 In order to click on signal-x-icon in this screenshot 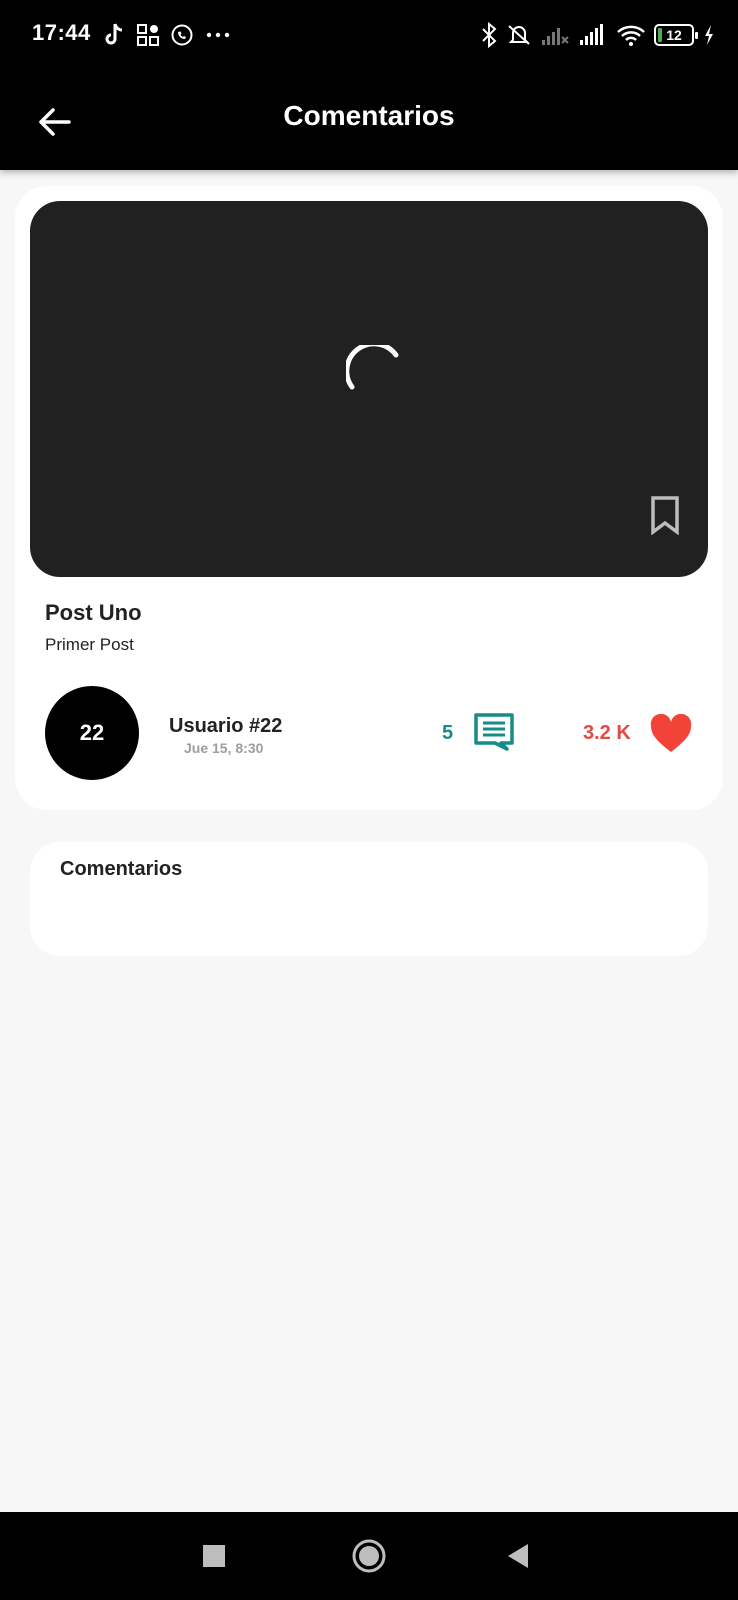, I will do `click(555, 36)`.